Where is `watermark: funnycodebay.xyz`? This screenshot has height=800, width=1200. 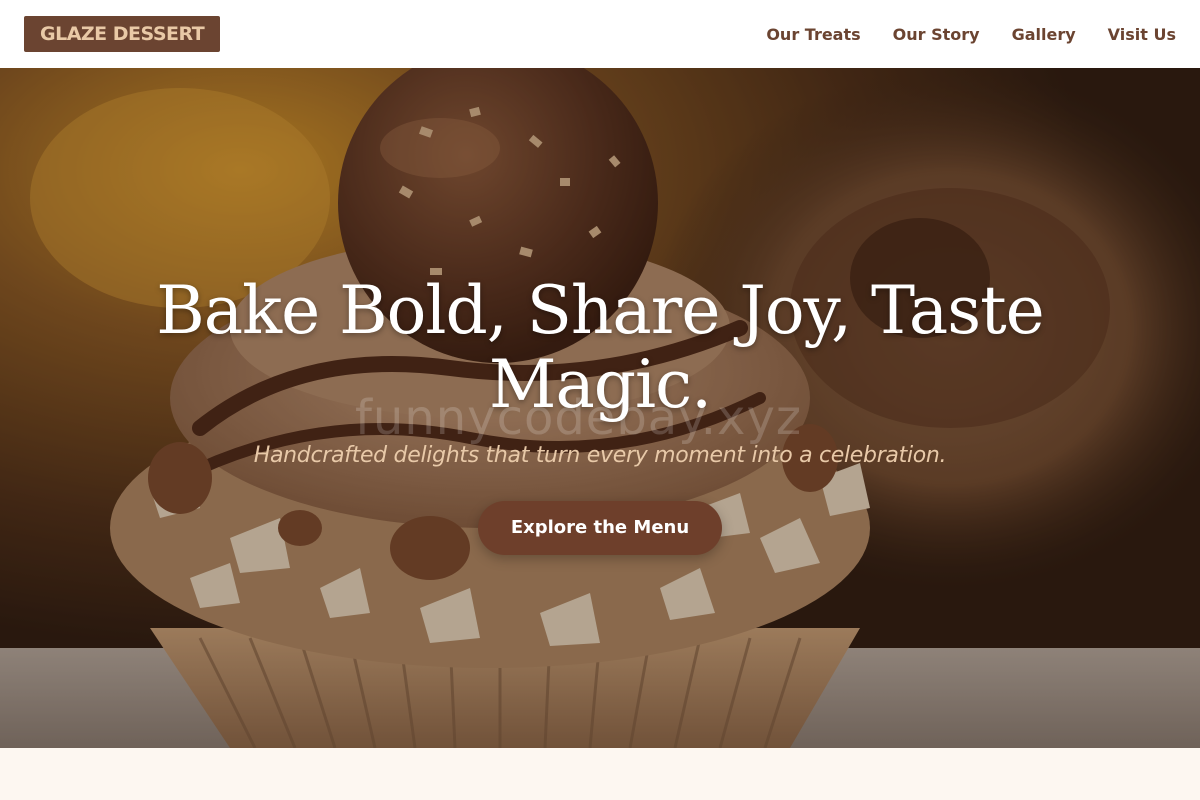
watermark: funnycodebay.xyz is located at coordinates (579, 418).